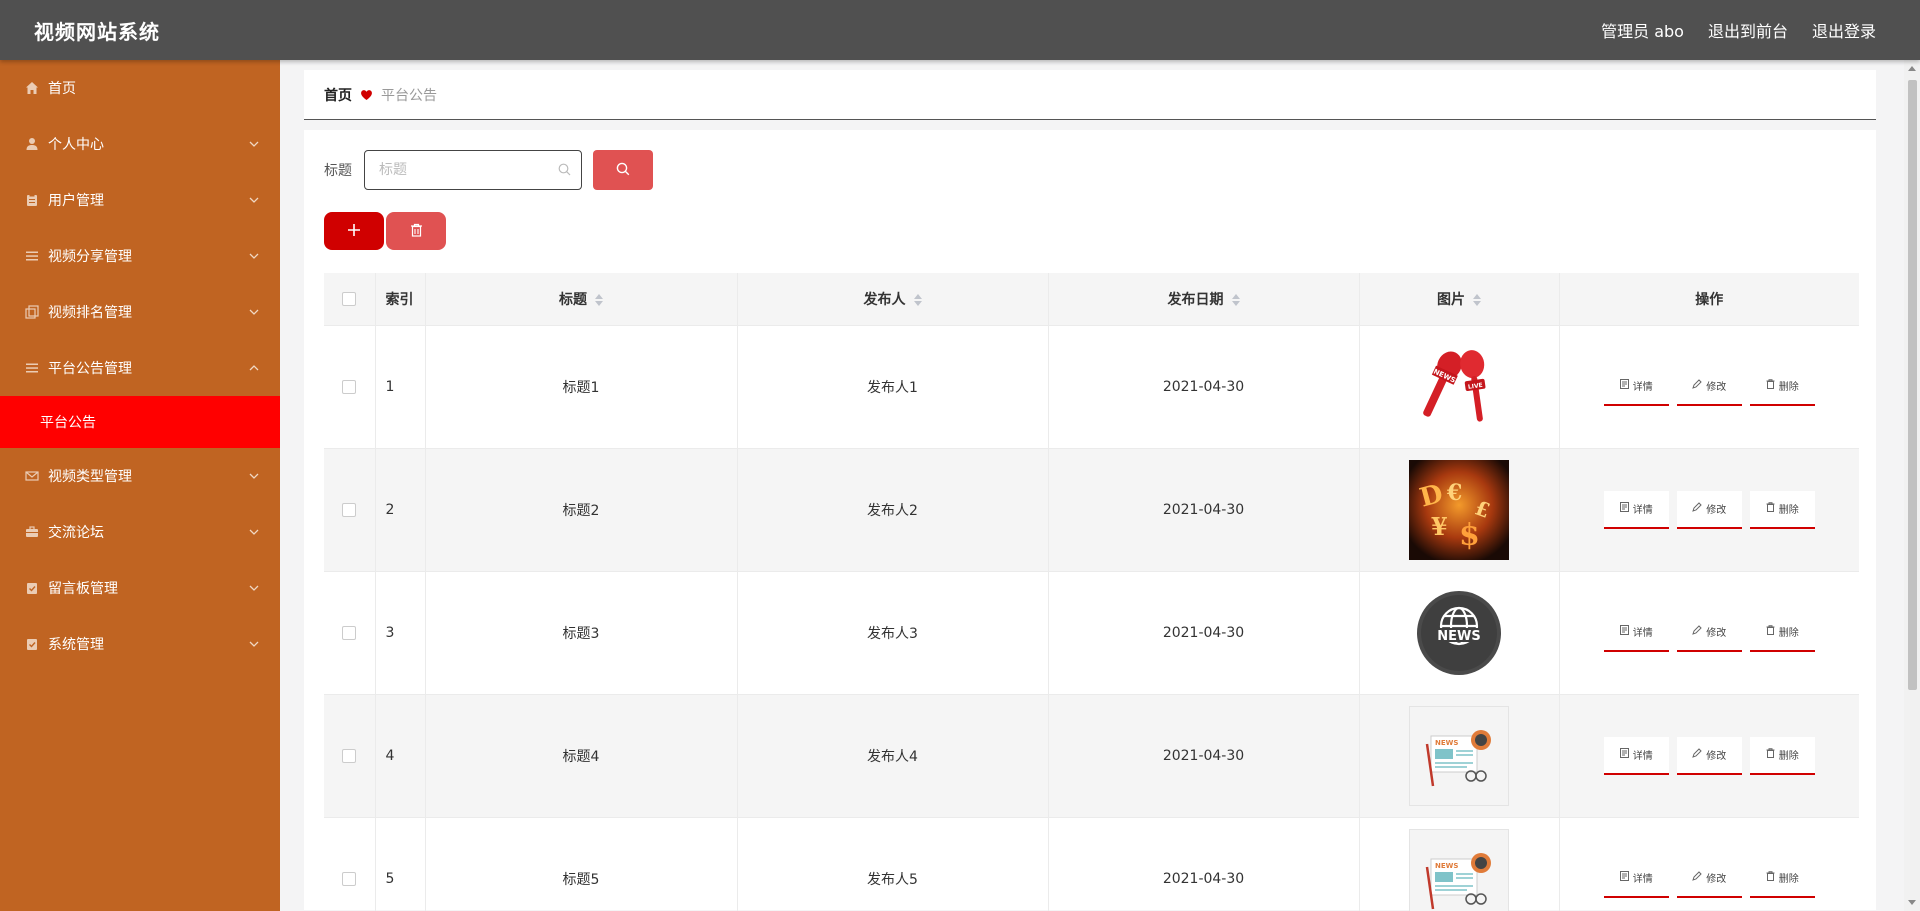 This screenshot has width=1920, height=911. What do you see at coordinates (140, 588) in the screenshot?
I see `sidebar-item-message-board: 留言板管理` at bounding box center [140, 588].